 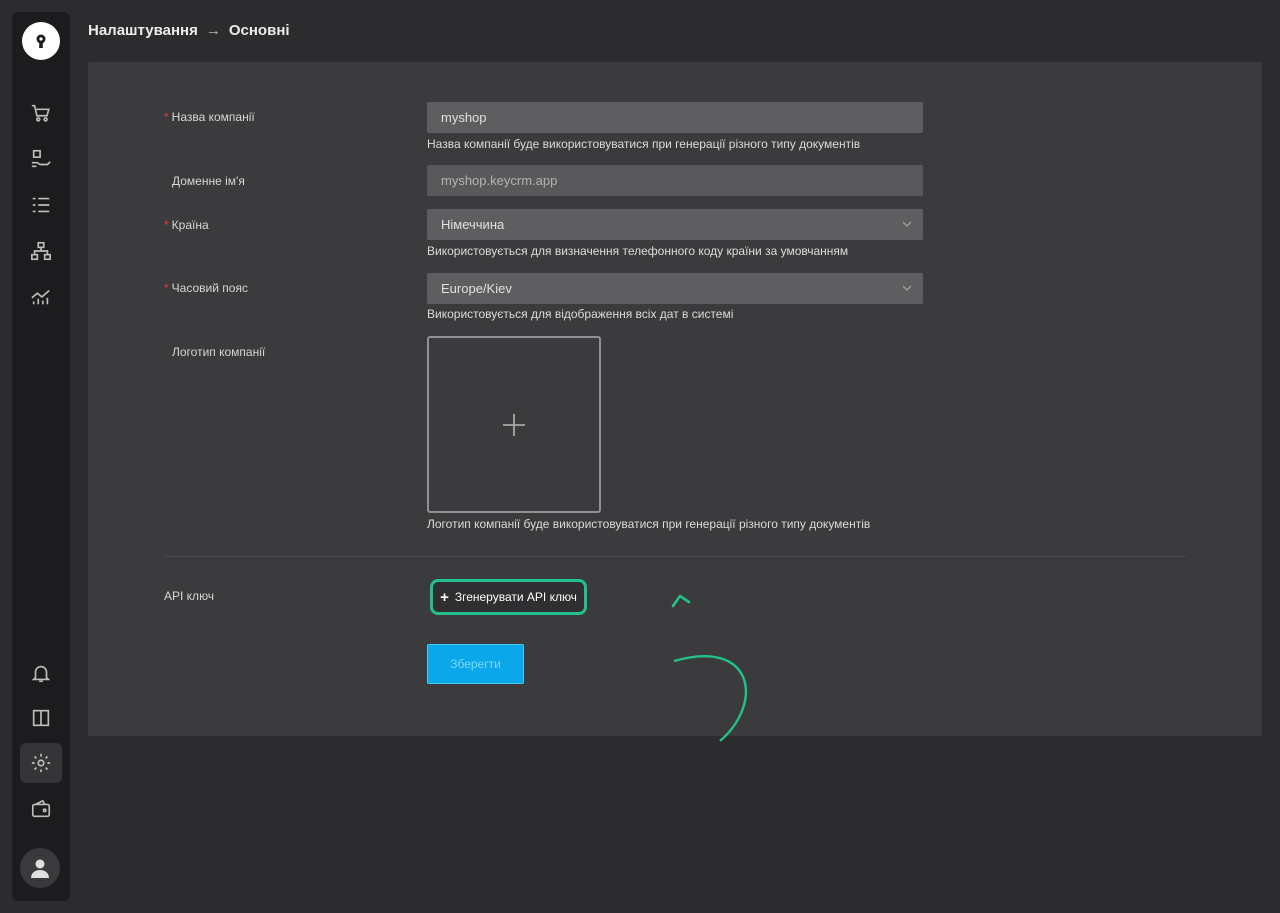 I want to click on user-avatar, so click(x=40, y=868).